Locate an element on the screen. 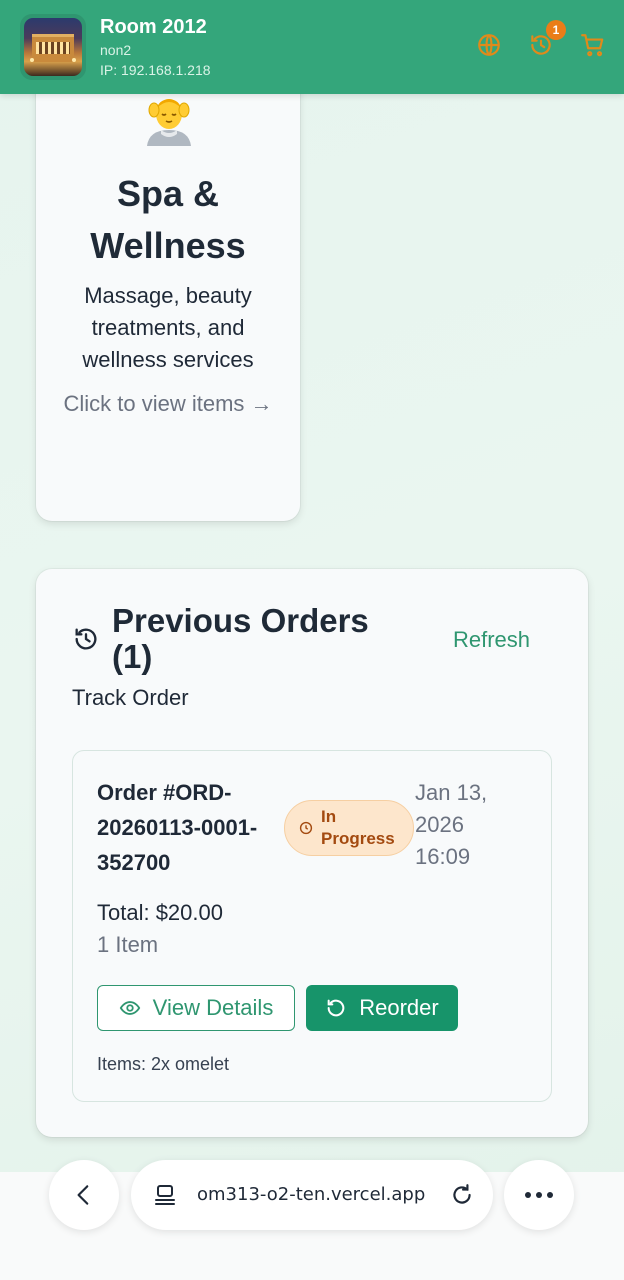 This screenshot has height=1280, width=624. order-date: Jan 13, 2026 16:09 is located at coordinates (451, 824).